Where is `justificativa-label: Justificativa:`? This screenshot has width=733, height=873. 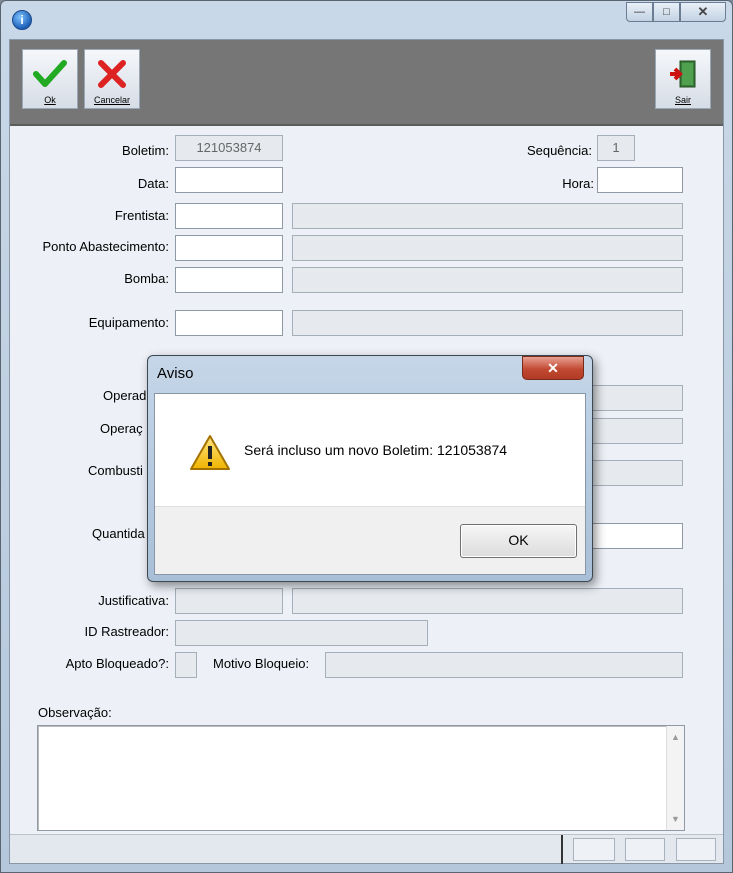 justificativa-label: Justificativa: is located at coordinates (133, 600).